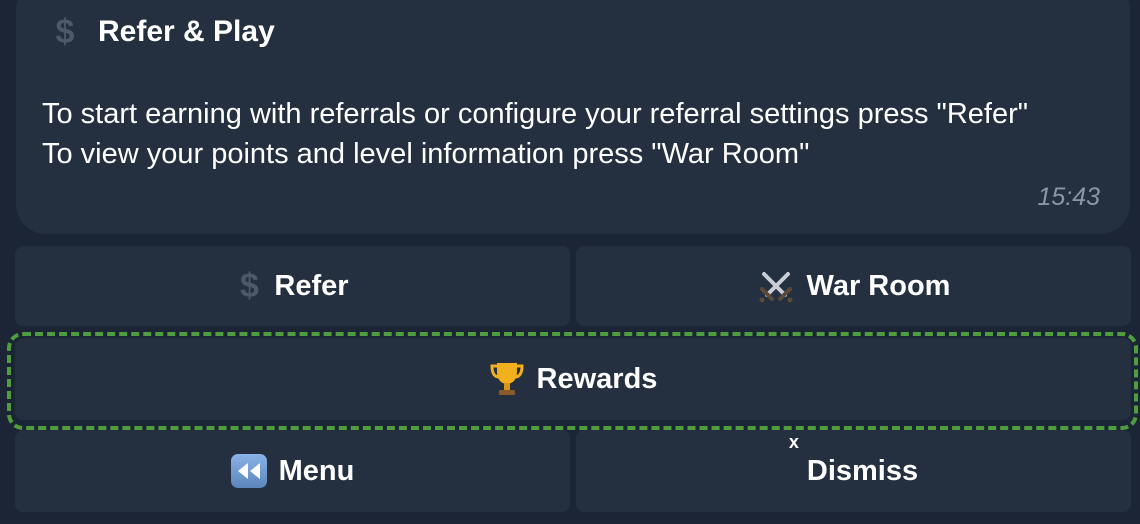 The width and height of the screenshot is (1140, 524). Describe the element at coordinates (776, 286) in the screenshot. I see `crossed-swords-icon` at that location.